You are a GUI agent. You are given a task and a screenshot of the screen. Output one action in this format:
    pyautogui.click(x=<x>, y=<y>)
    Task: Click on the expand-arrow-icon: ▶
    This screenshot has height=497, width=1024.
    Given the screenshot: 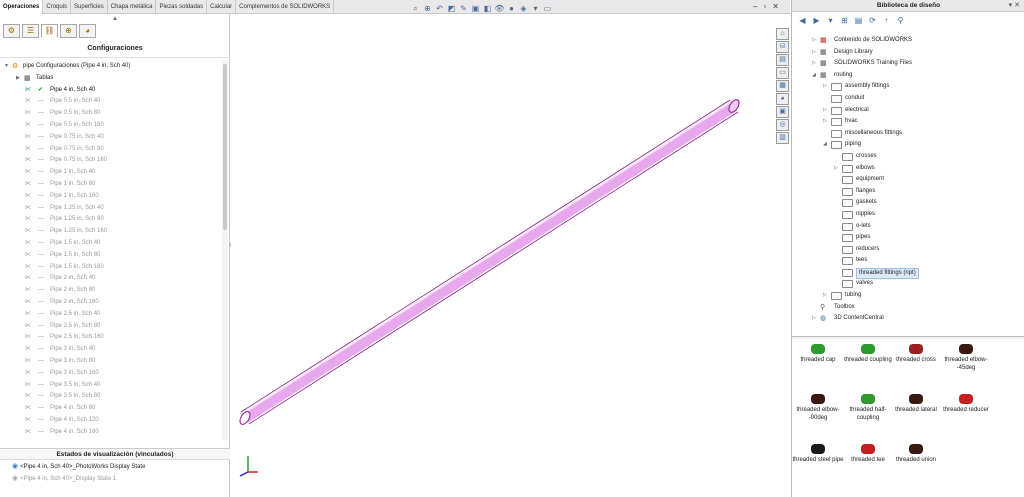 What is the action you would take?
    pyautogui.click(x=18, y=79)
    